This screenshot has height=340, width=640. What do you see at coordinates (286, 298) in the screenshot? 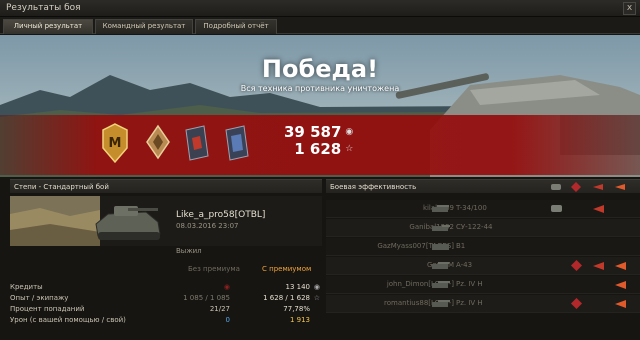
I see `stat-value-premium: 1 628 / 1 628` at bounding box center [286, 298].